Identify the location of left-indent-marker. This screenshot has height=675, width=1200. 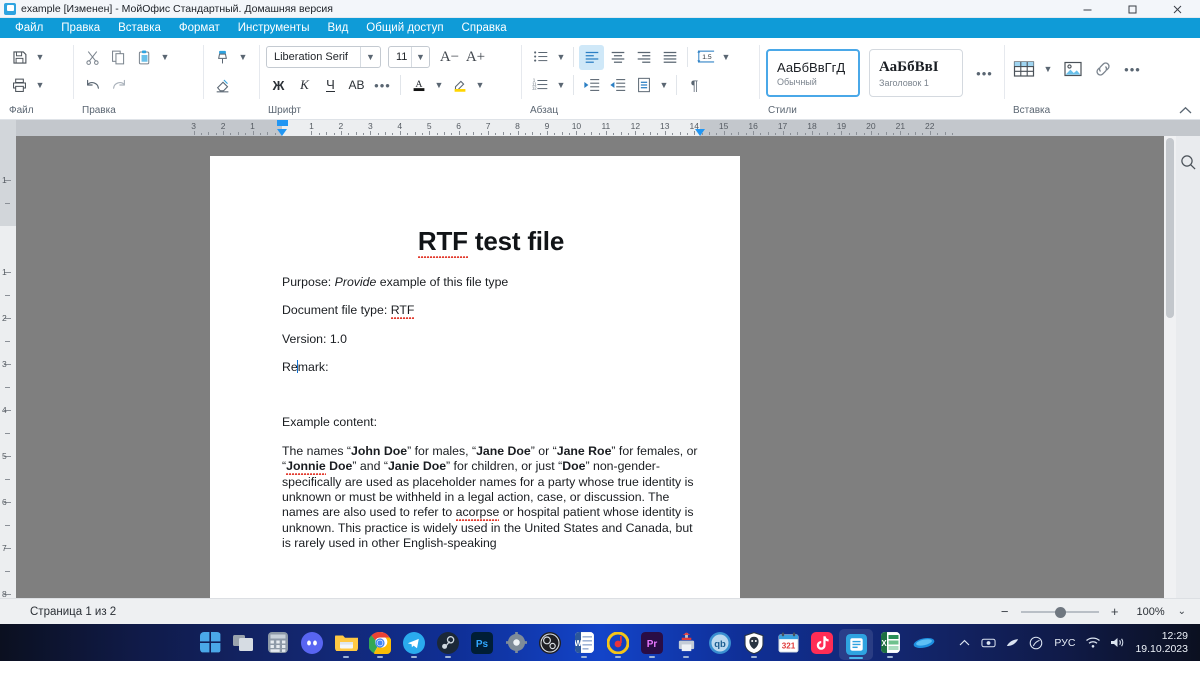
(281, 132).